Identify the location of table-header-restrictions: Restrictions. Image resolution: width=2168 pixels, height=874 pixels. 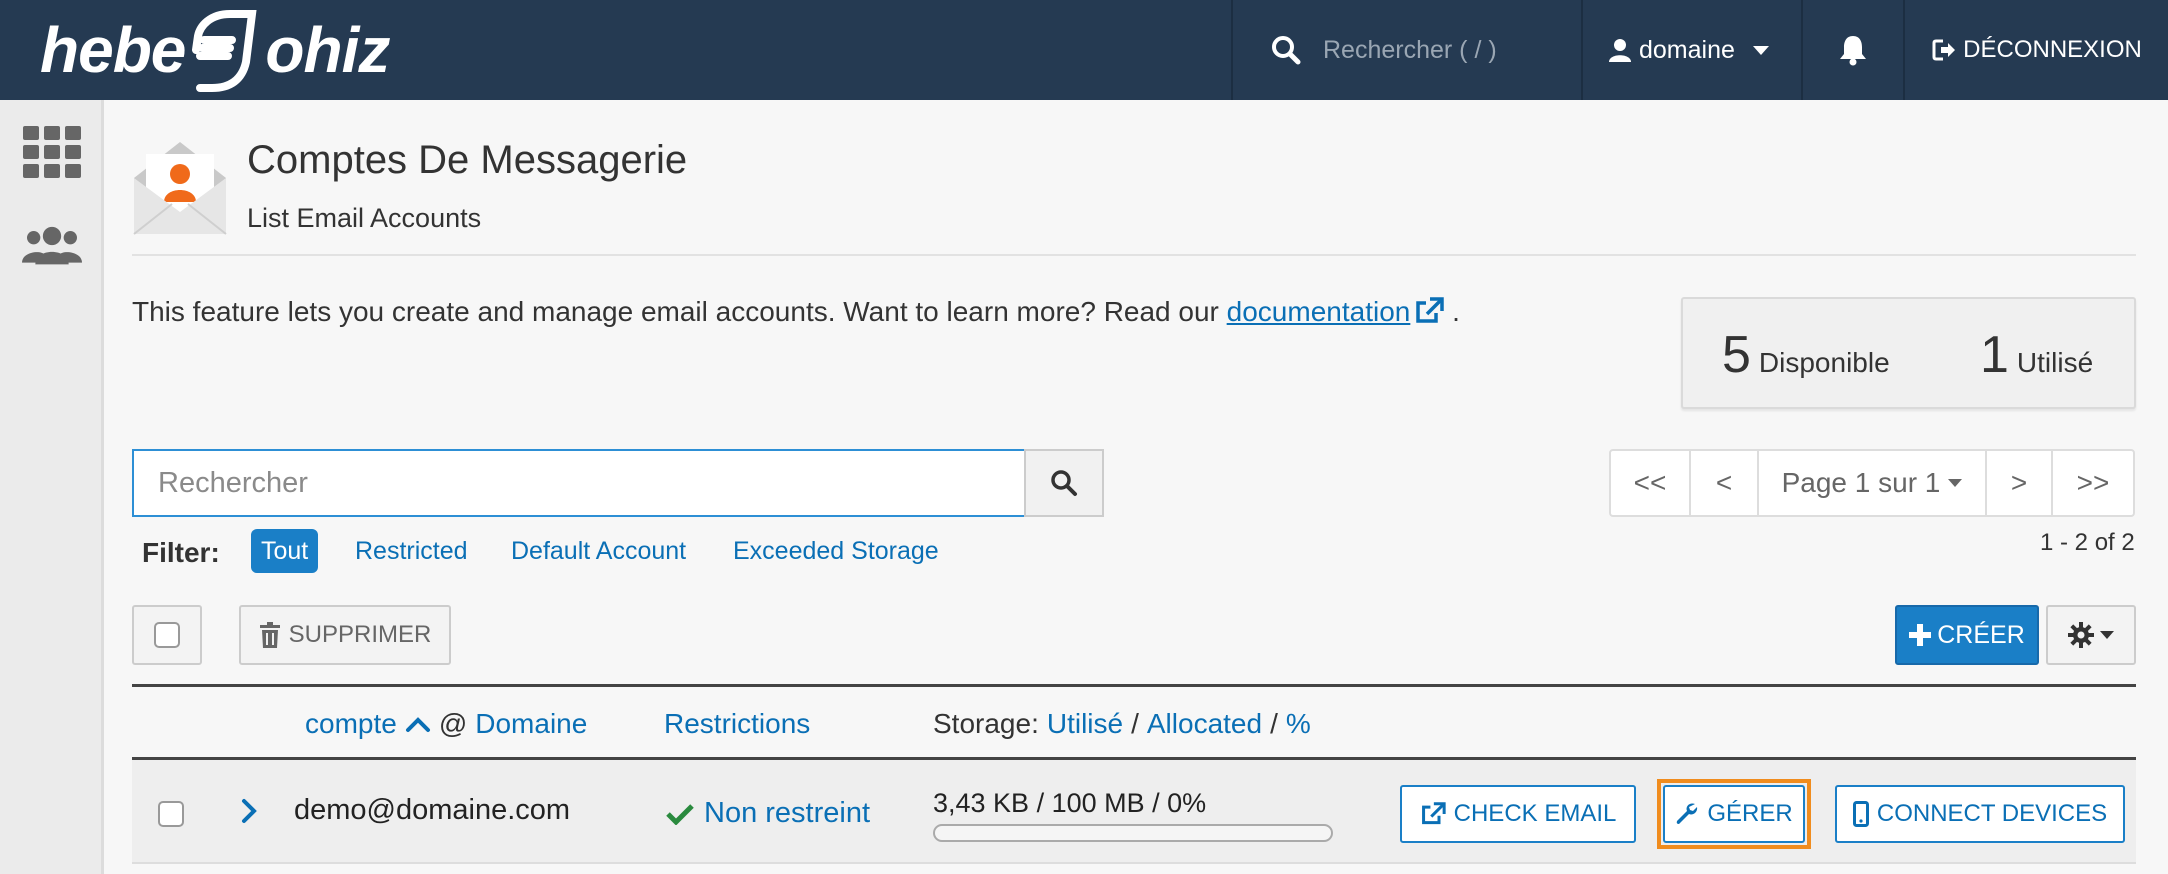
(737, 724).